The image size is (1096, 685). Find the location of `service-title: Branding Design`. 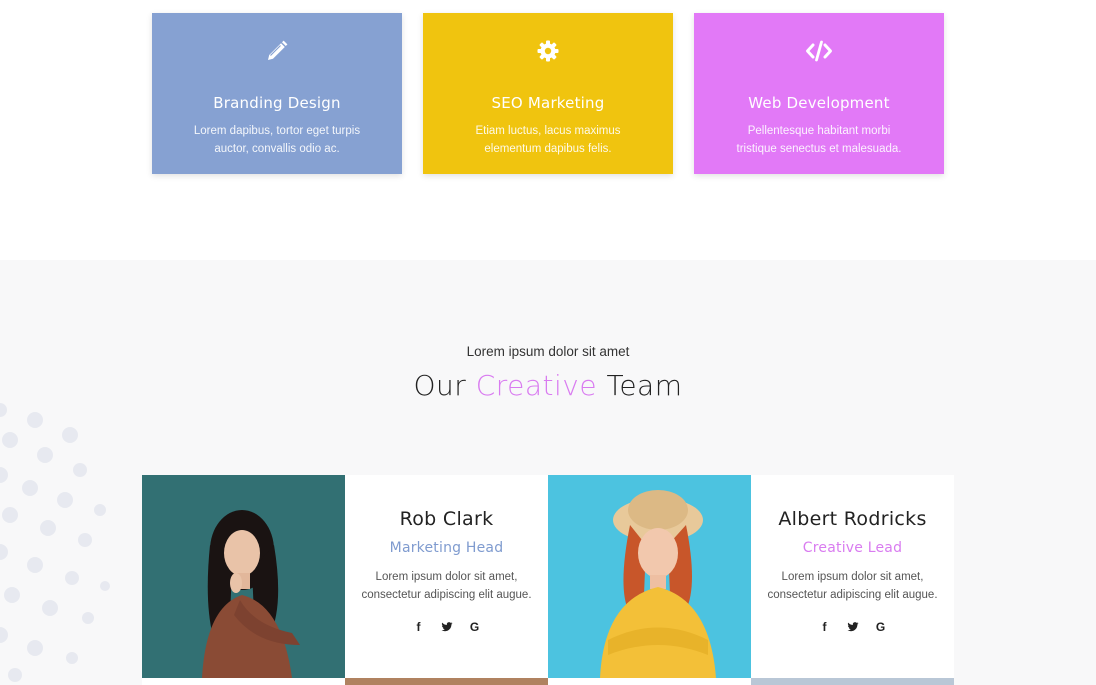

service-title: Branding Design is located at coordinates (277, 103).